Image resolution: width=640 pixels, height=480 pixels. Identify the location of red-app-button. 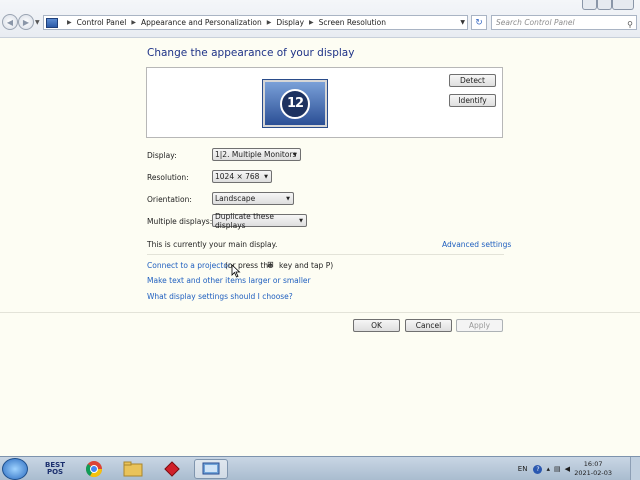
(172, 469).